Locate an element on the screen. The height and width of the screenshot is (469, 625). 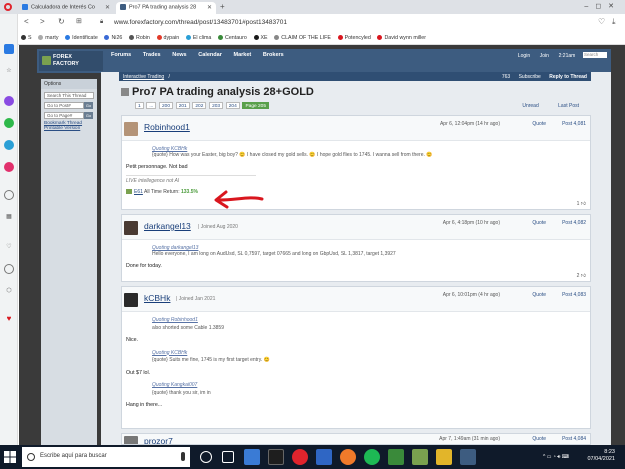
join-link: Join is located at coordinates (544, 56).